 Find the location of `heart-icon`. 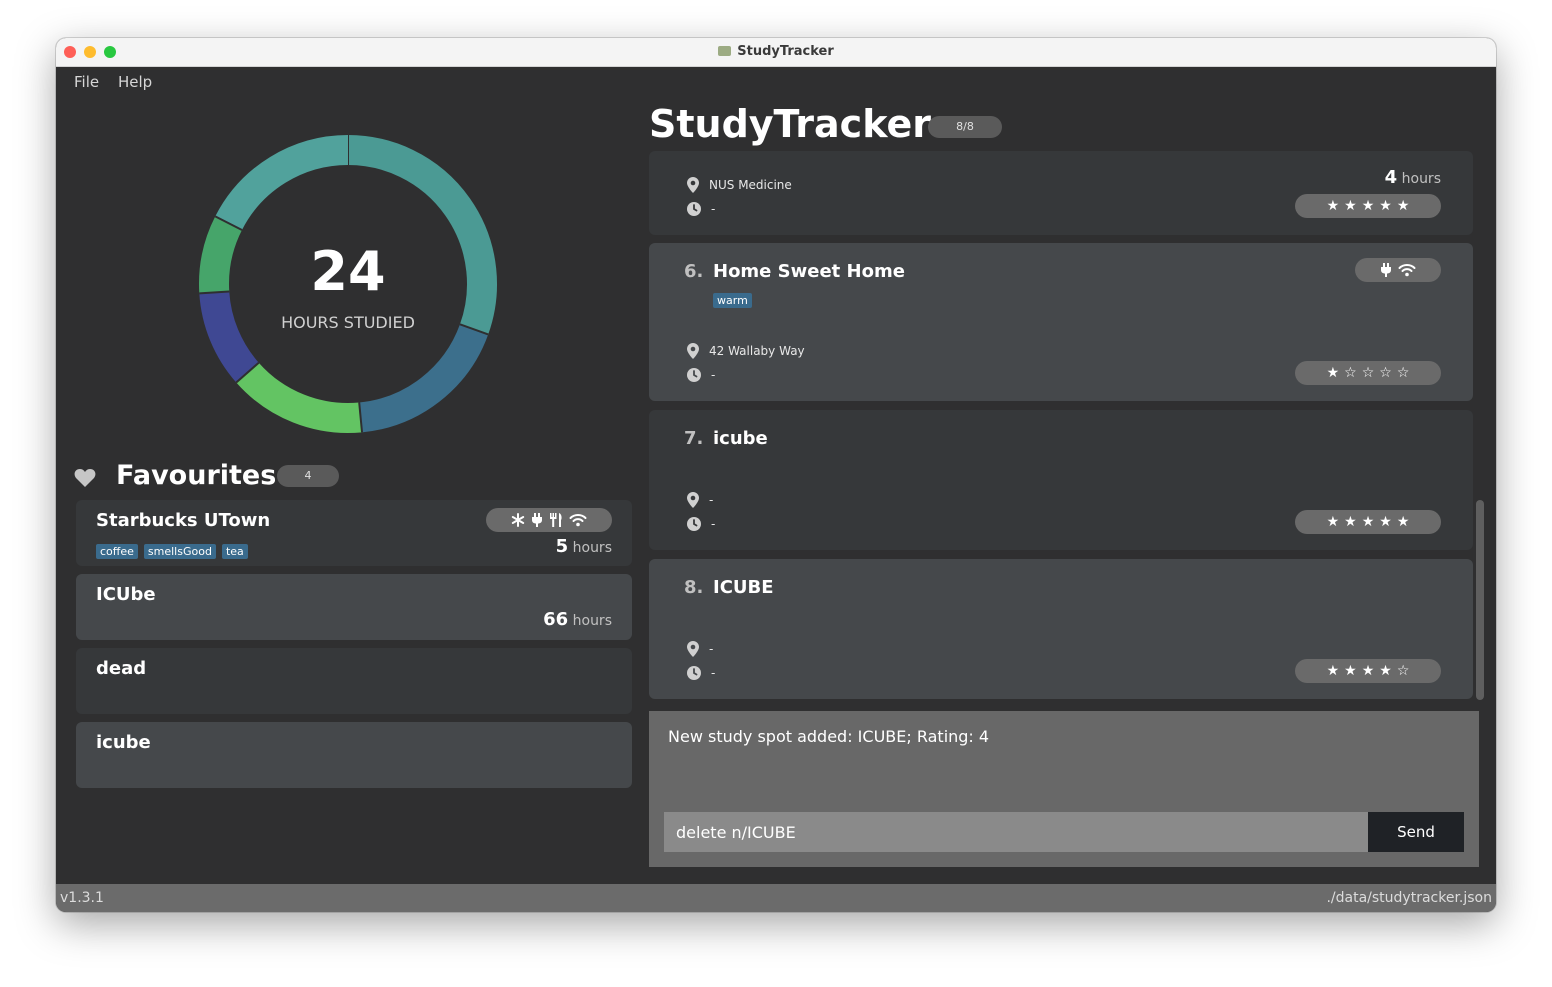

heart-icon is located at coordinates (85, 478).